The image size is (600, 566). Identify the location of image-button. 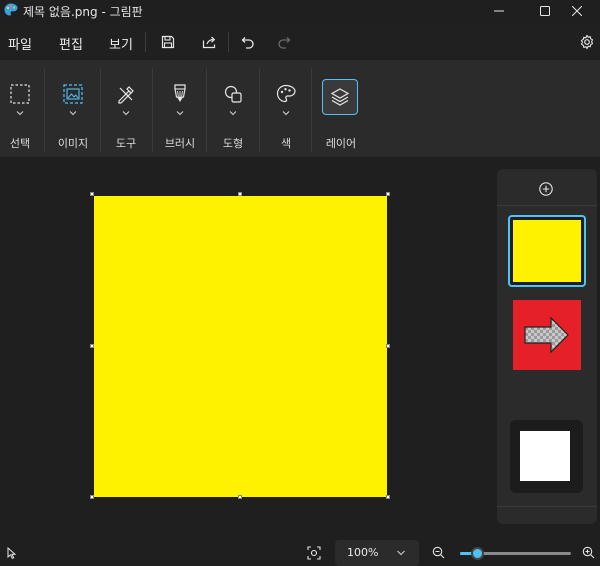
(73, 94).